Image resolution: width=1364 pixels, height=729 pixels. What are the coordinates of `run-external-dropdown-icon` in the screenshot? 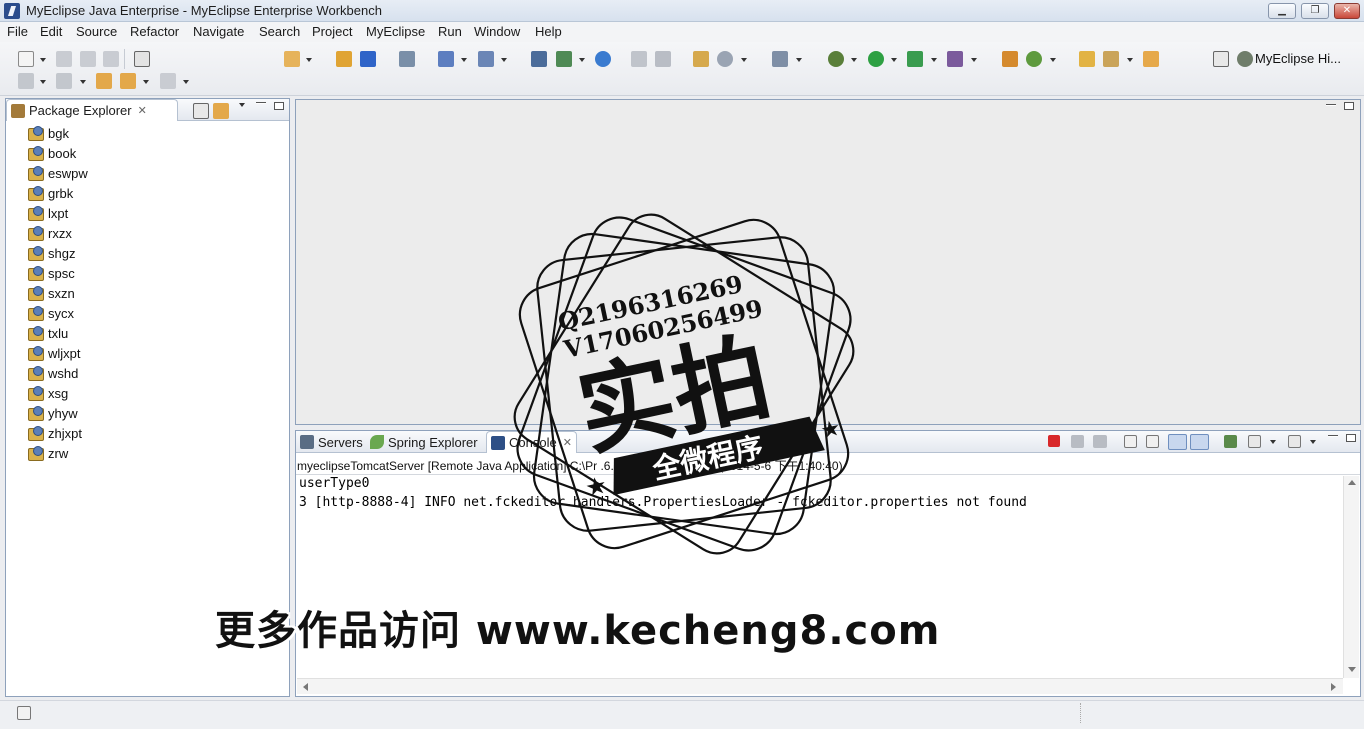 It's located at (934, 60).